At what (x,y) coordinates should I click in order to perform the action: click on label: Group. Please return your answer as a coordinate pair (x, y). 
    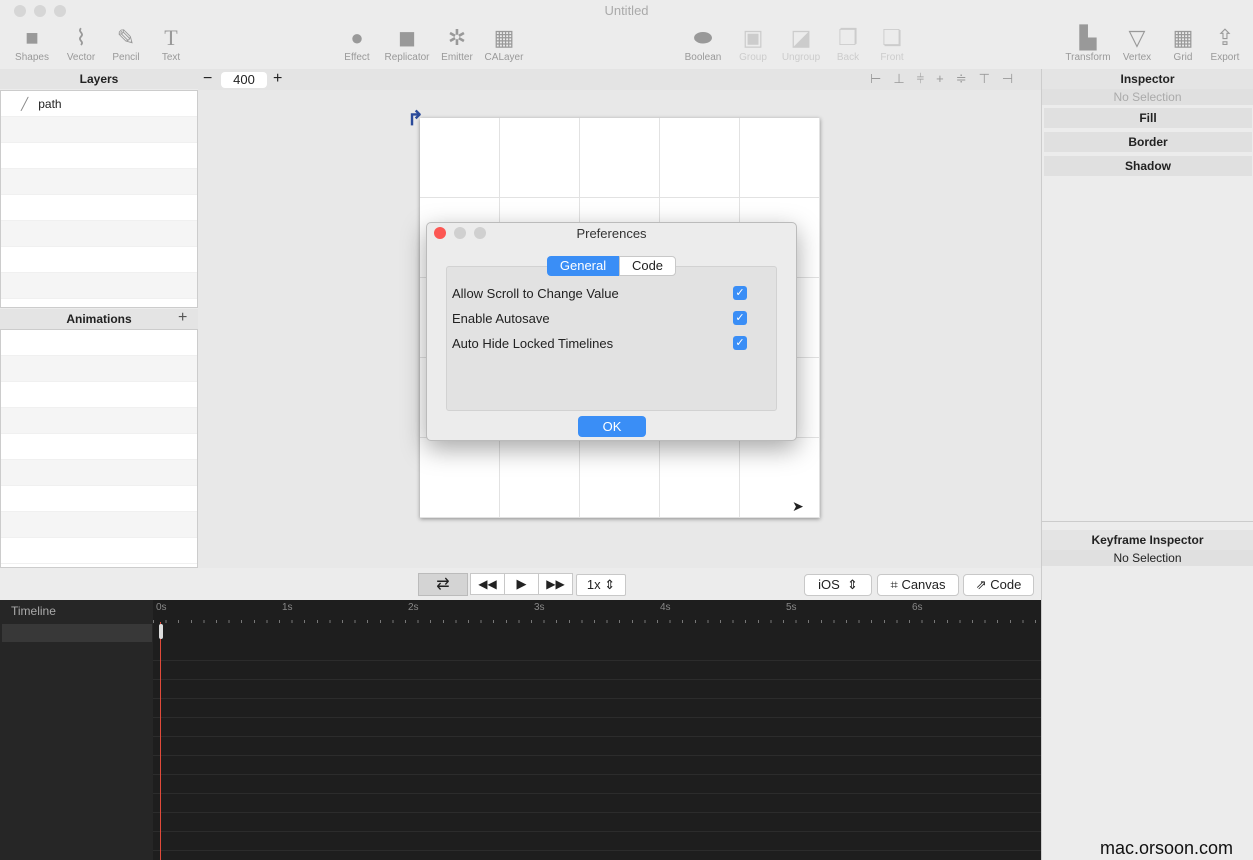
    Looking at the image, I should click on (753, 57).